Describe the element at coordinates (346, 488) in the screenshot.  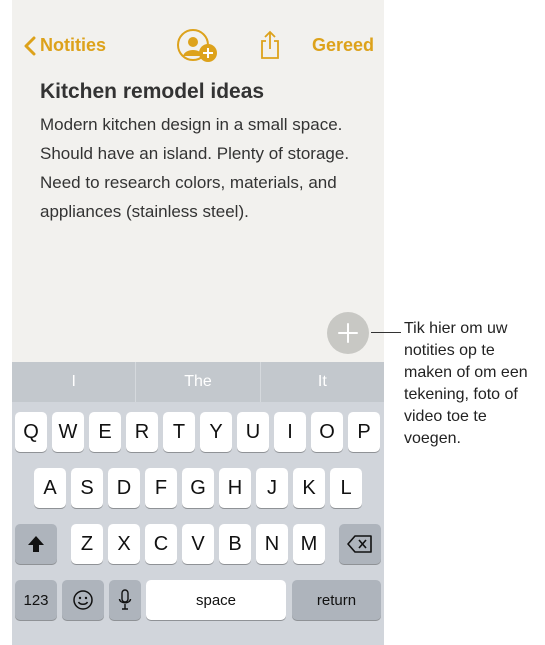
I see `key-l: L` at that location.